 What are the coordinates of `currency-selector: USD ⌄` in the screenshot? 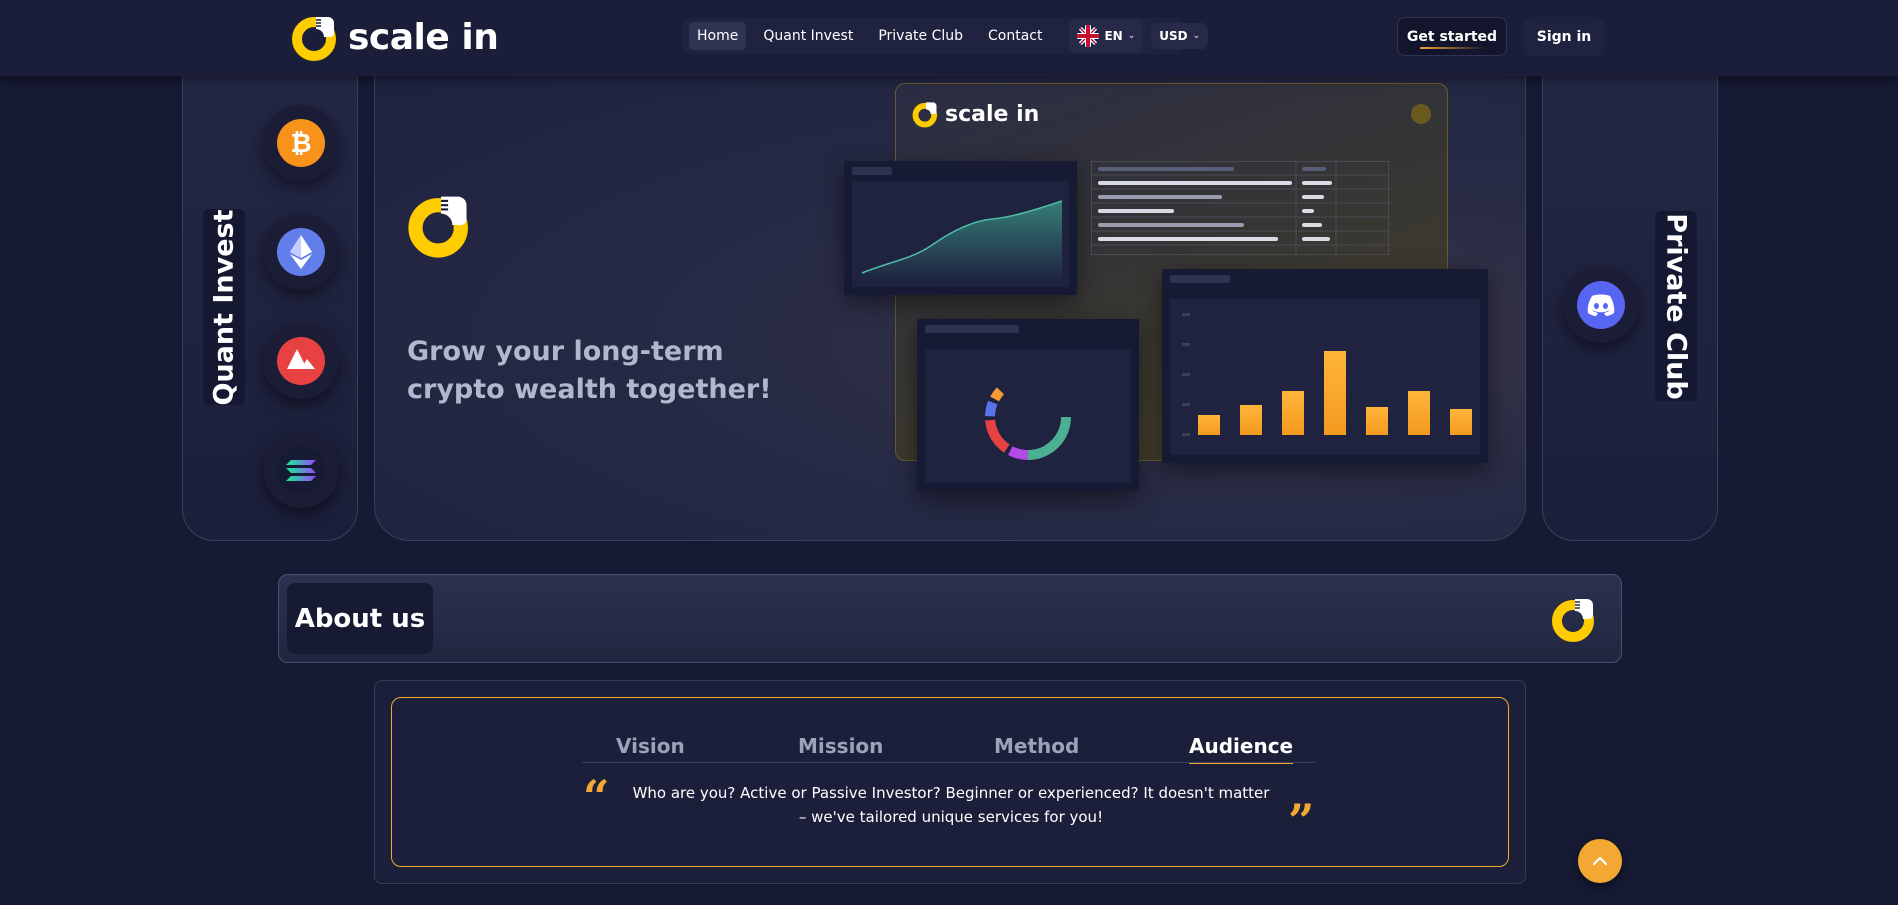 It's located at (1180, 36).